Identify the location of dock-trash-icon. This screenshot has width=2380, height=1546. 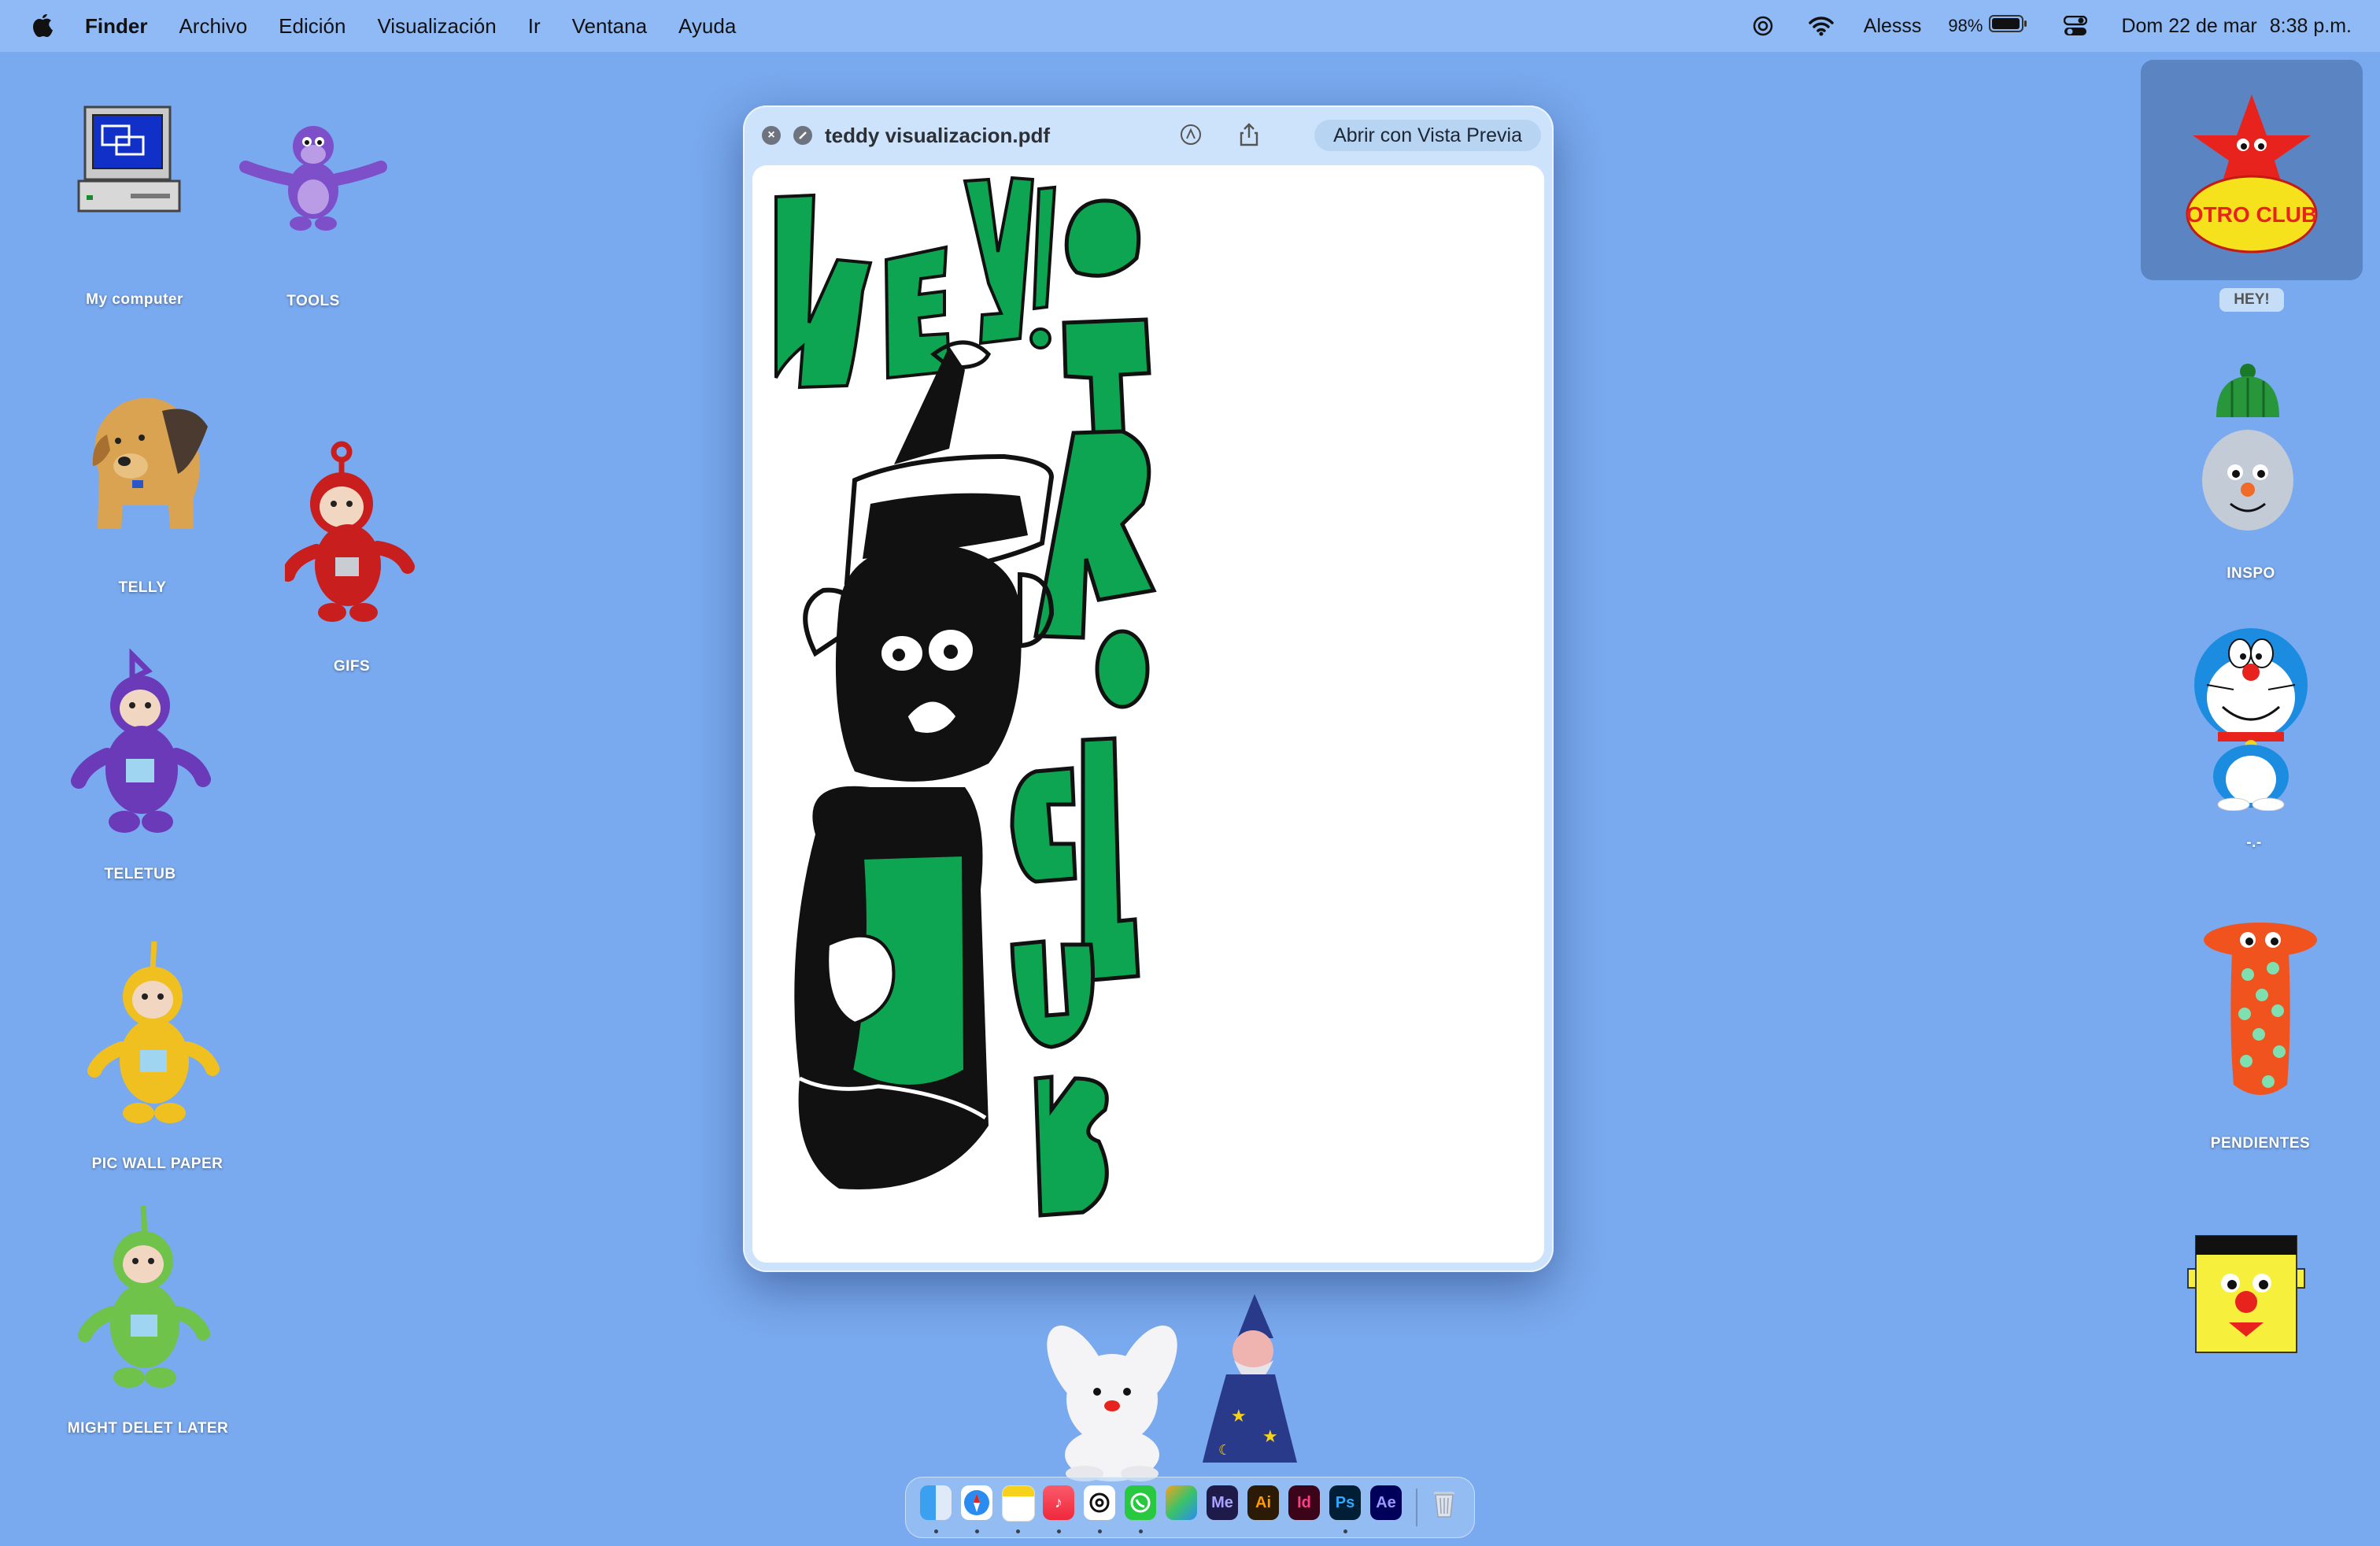
(1444, 1502).